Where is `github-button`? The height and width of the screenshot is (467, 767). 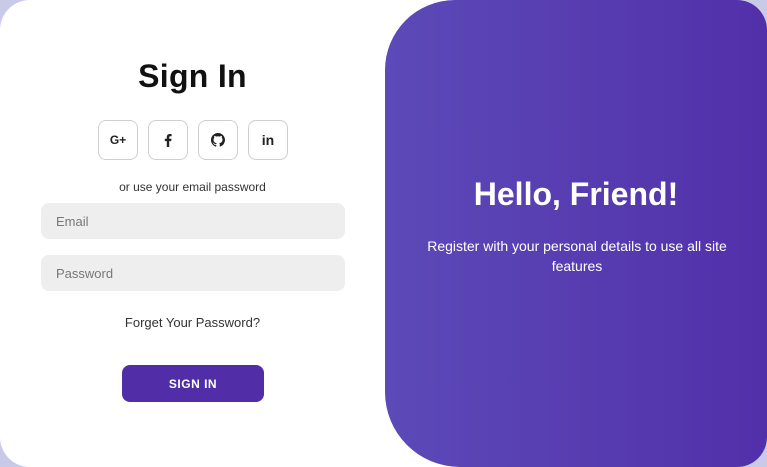 github-button is located at coordinates (218, 140).